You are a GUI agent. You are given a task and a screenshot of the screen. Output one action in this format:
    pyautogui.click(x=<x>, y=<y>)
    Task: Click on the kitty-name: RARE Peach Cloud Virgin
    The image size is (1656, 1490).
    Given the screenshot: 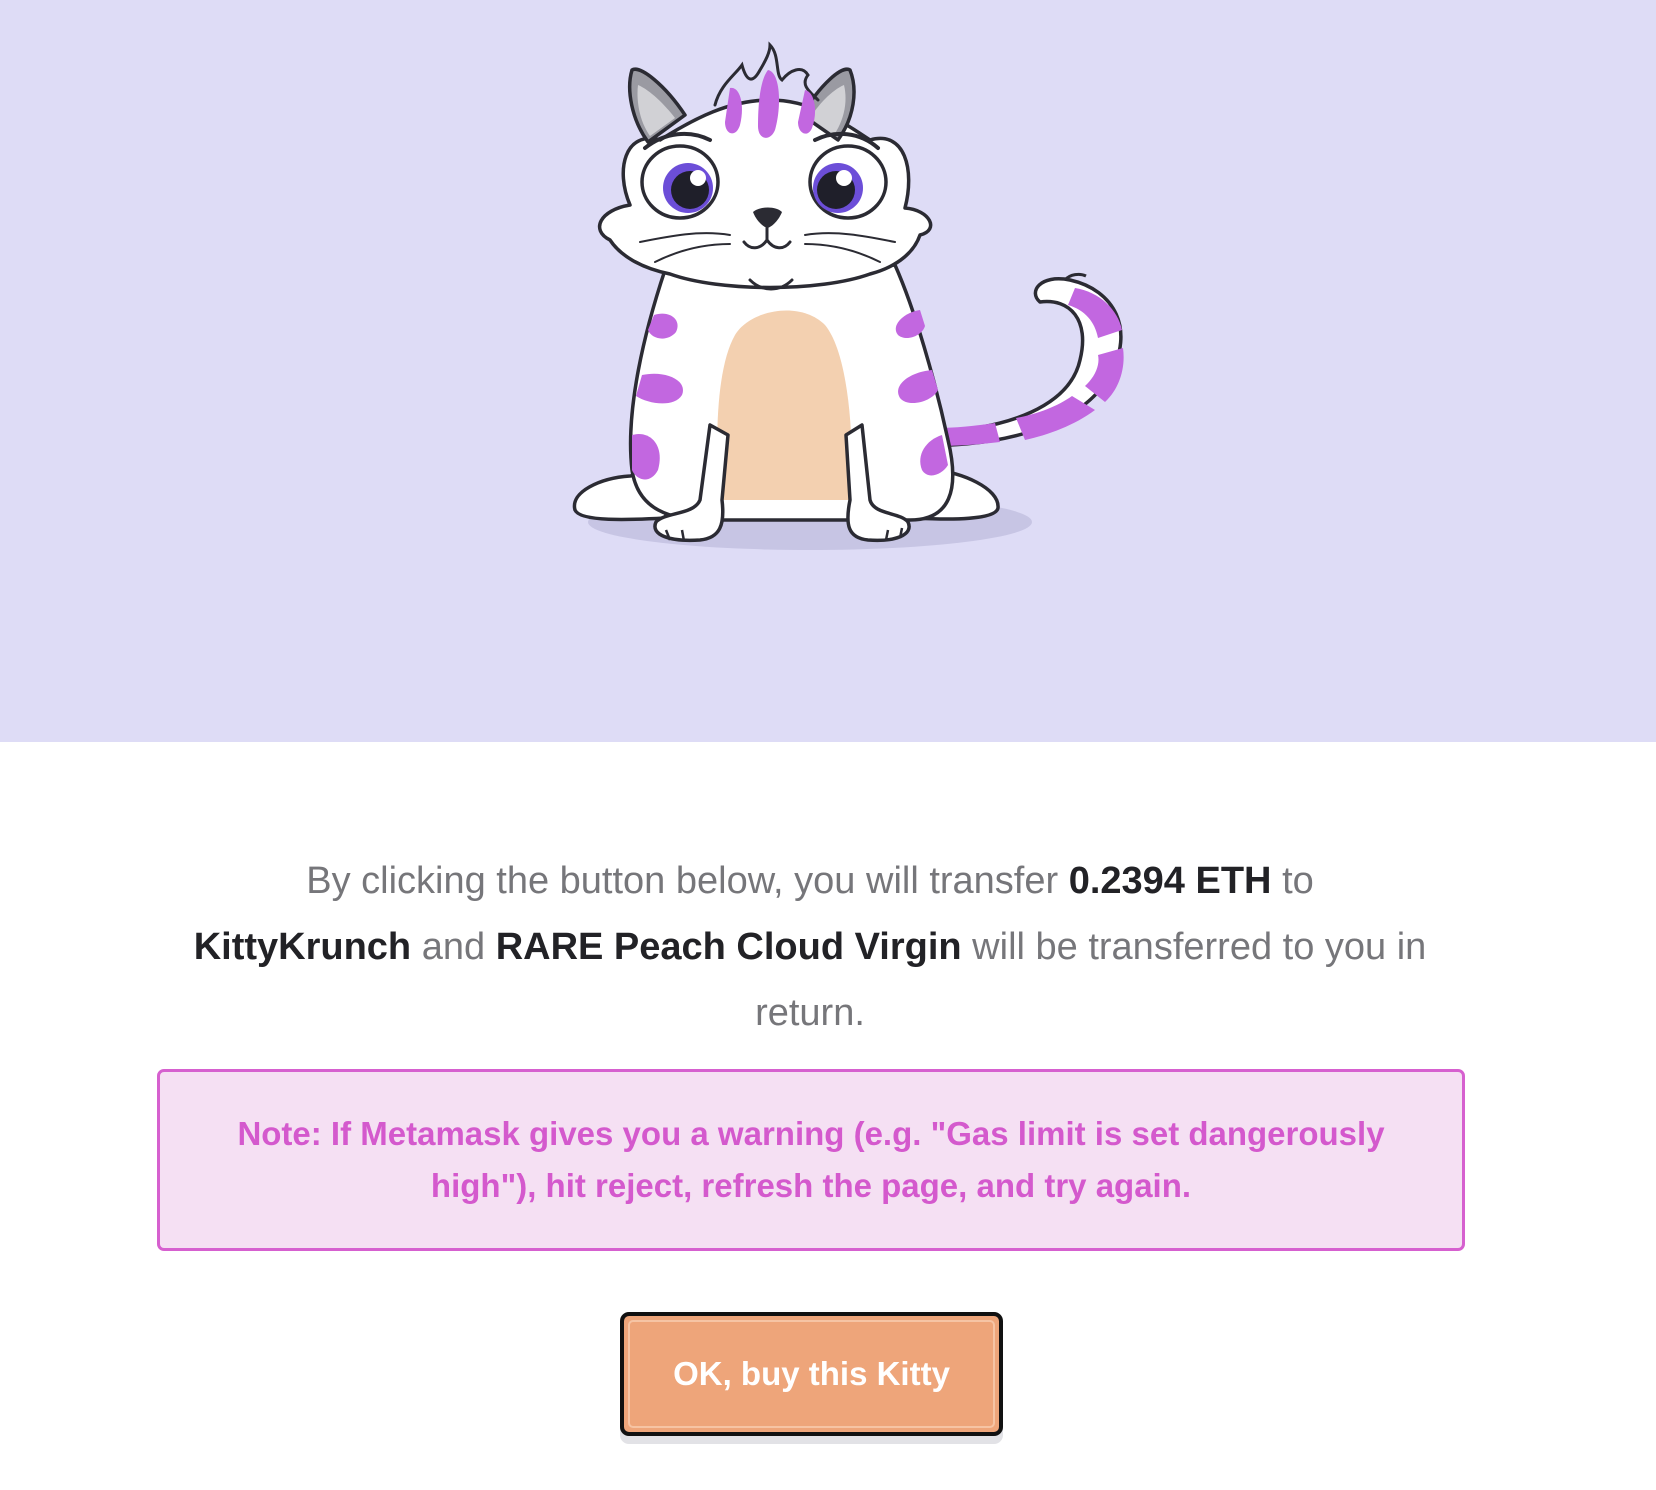 What is the action you would take?
    pyautogui.click(x=728, y=947)
    